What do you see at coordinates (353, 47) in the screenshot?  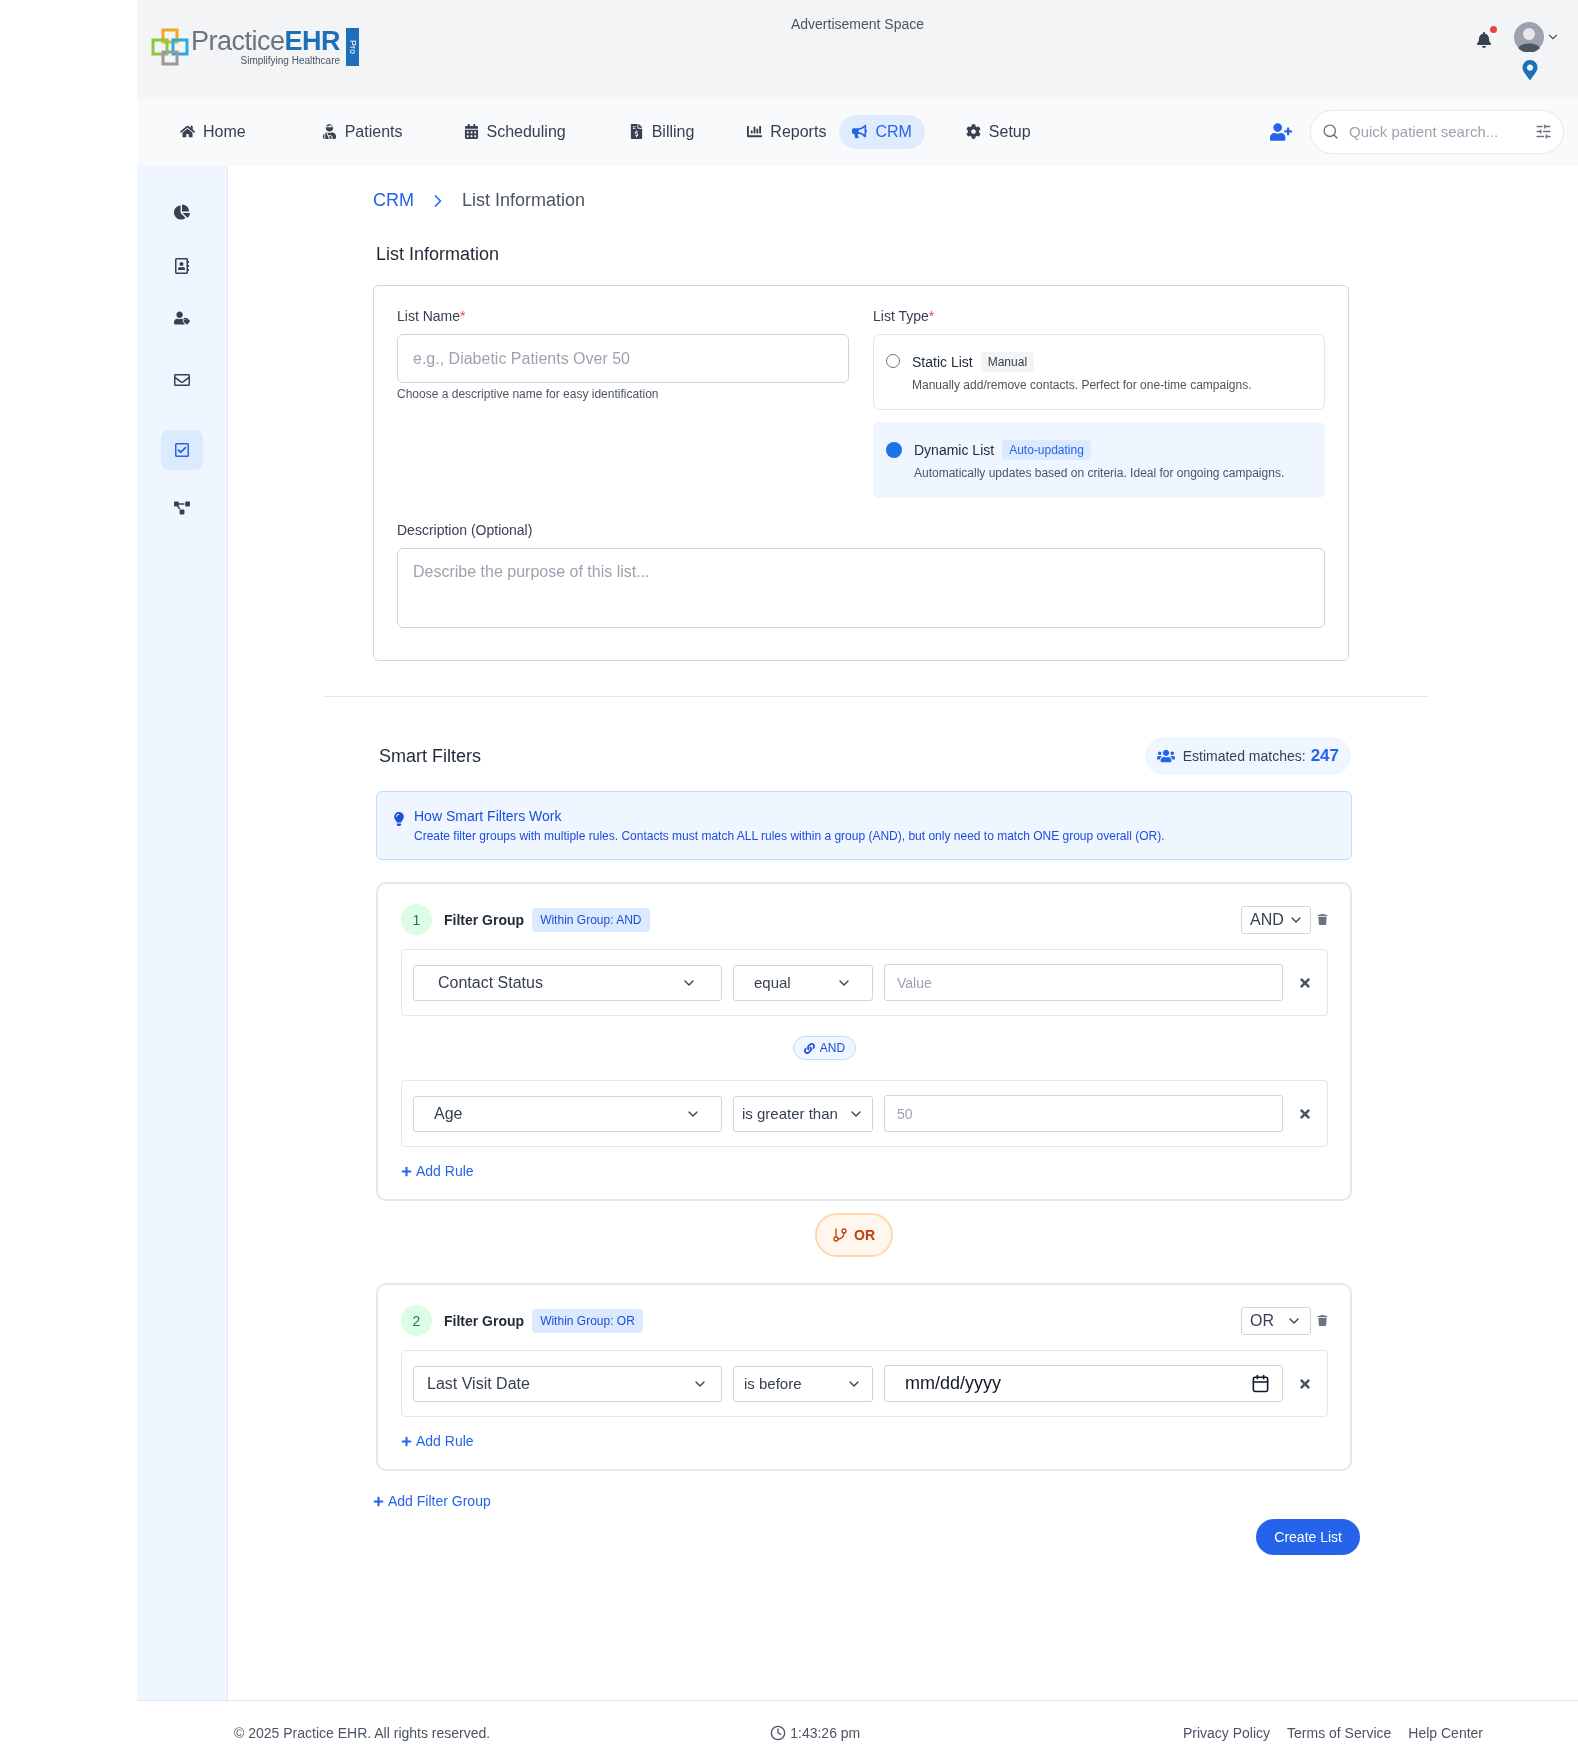 I see `pro-badge: Pro` at bounding box center [353, 47].